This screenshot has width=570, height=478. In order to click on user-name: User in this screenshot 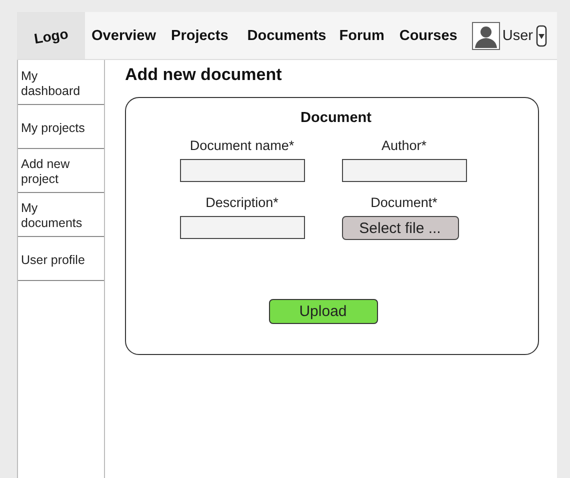, I will do `click(517, 36)`.